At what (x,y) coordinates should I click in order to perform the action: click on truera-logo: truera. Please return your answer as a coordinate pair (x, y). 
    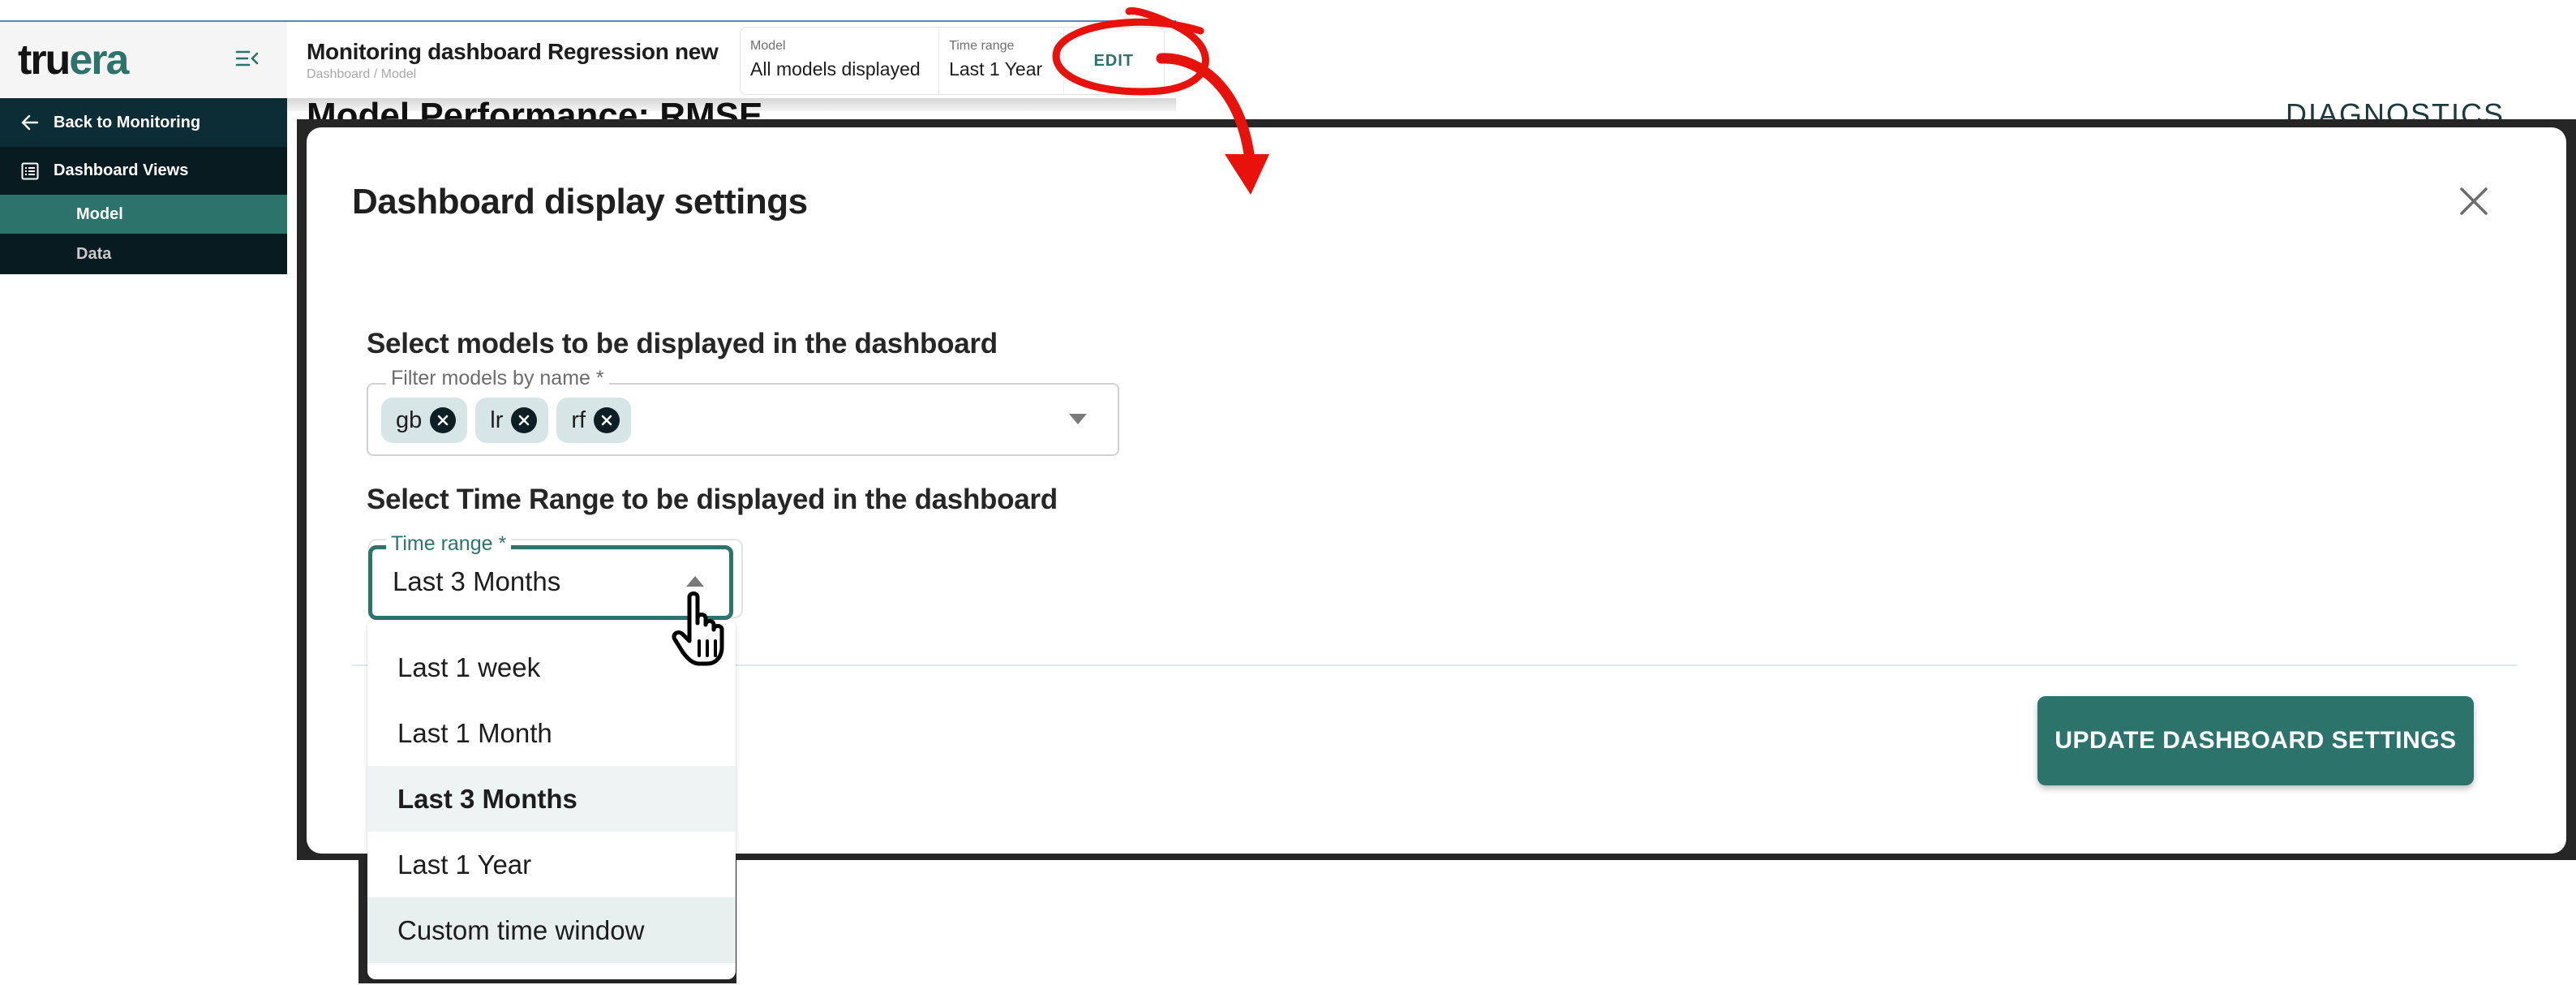
    Looking at the image, I should click on (73, 60).